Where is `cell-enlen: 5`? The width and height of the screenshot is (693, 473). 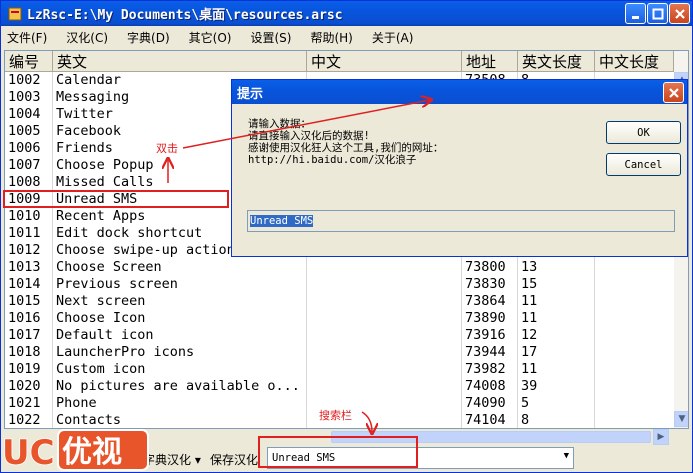 cell-enlen: 5 is located at coordinates (556, 403).